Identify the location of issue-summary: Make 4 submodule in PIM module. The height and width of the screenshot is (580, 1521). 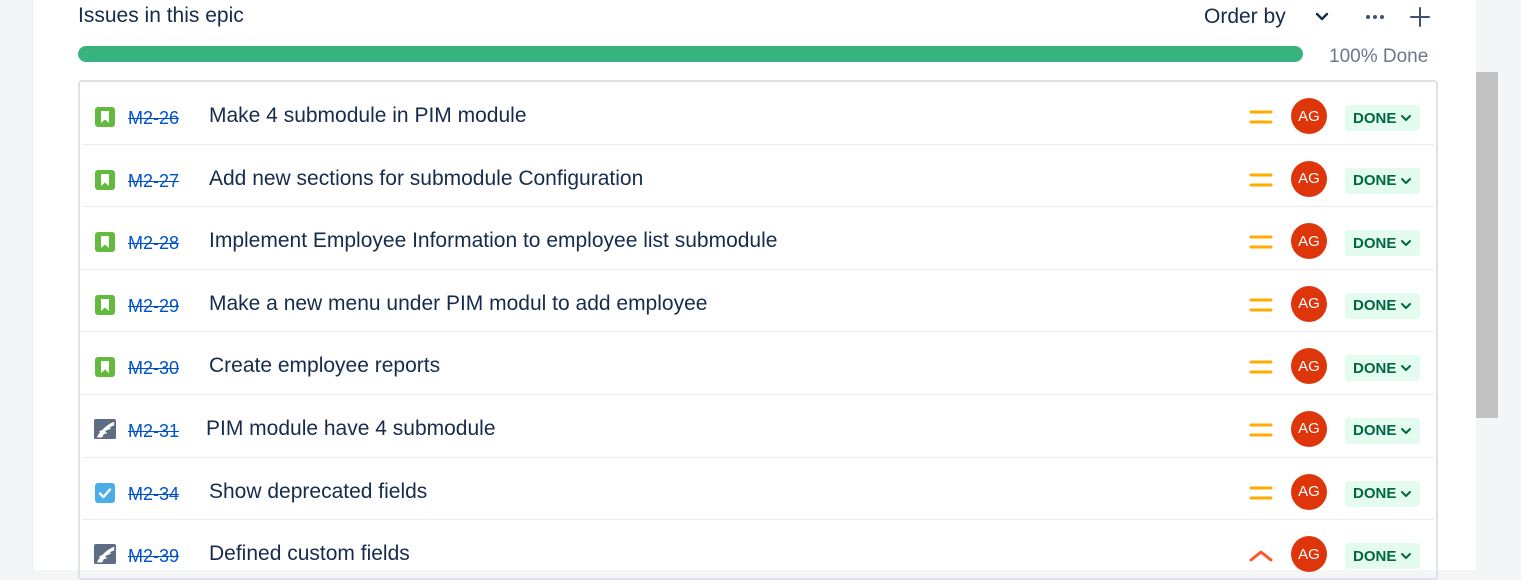
(368, 116).